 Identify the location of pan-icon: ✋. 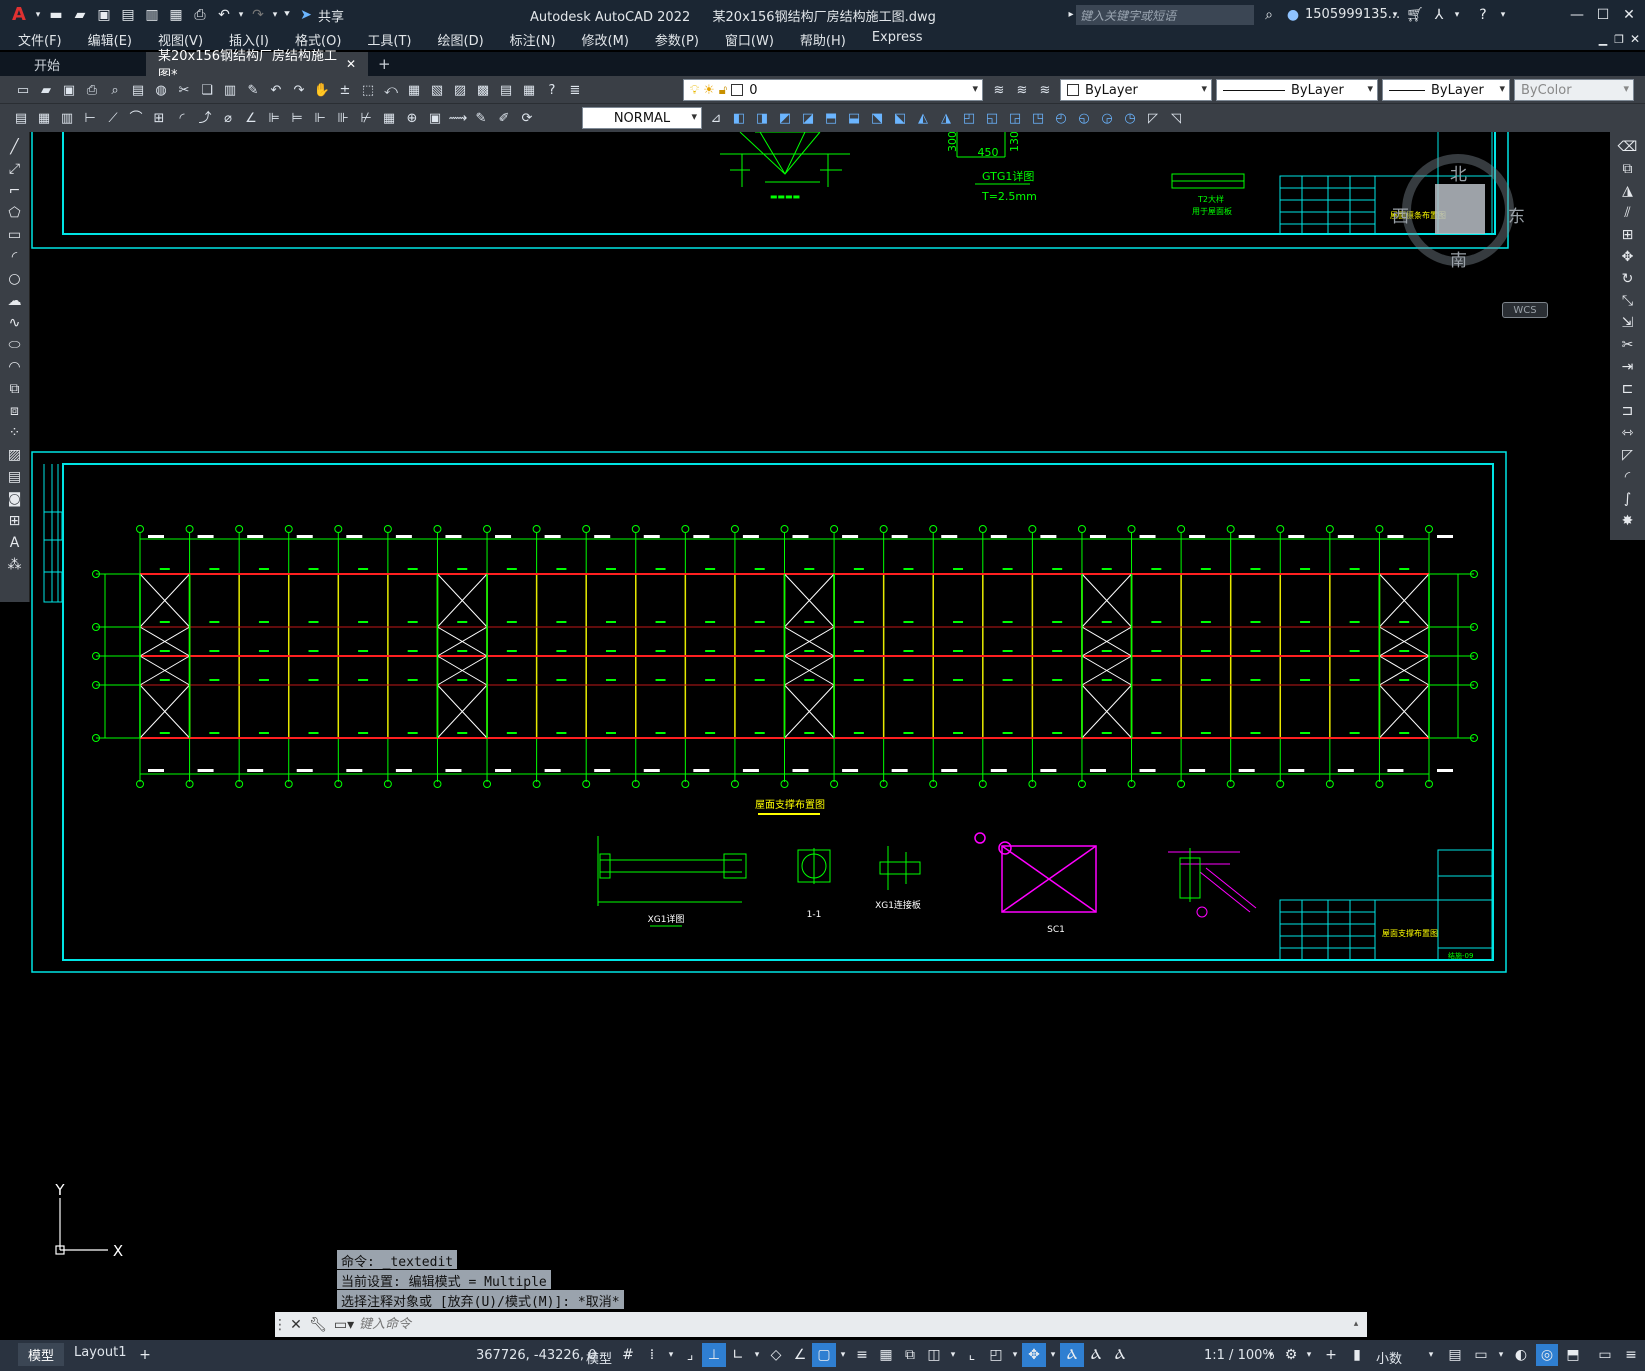
(322, 90).